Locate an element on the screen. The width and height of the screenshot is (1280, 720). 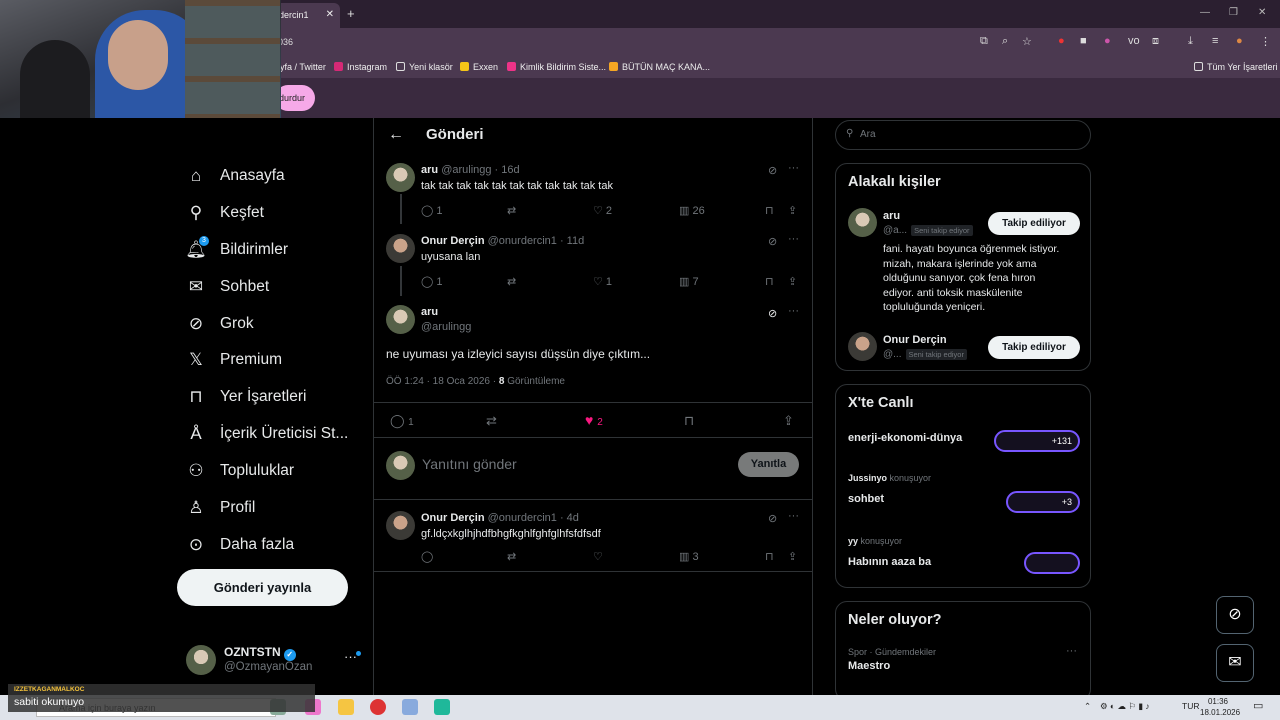
reply-button: Yanıtla is located at coordinates (768, 464).